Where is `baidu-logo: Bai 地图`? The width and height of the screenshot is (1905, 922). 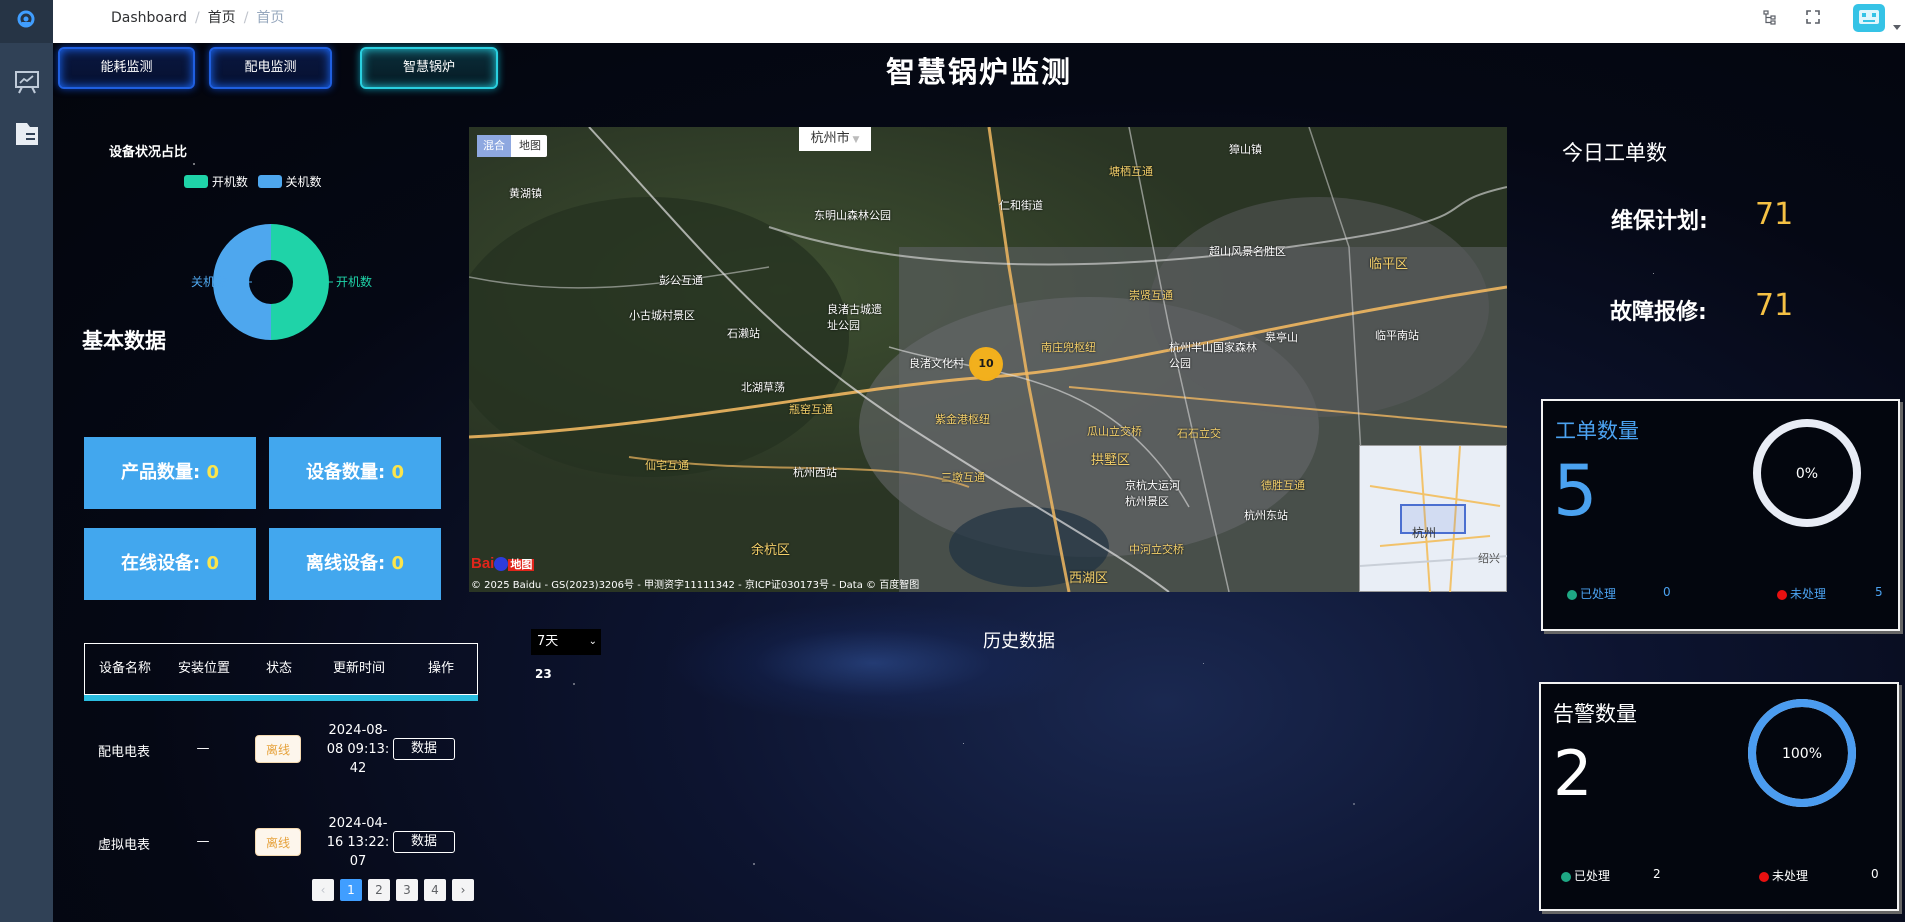
baidu-logo: Bai 地图 is located at coordinates (503, 563).